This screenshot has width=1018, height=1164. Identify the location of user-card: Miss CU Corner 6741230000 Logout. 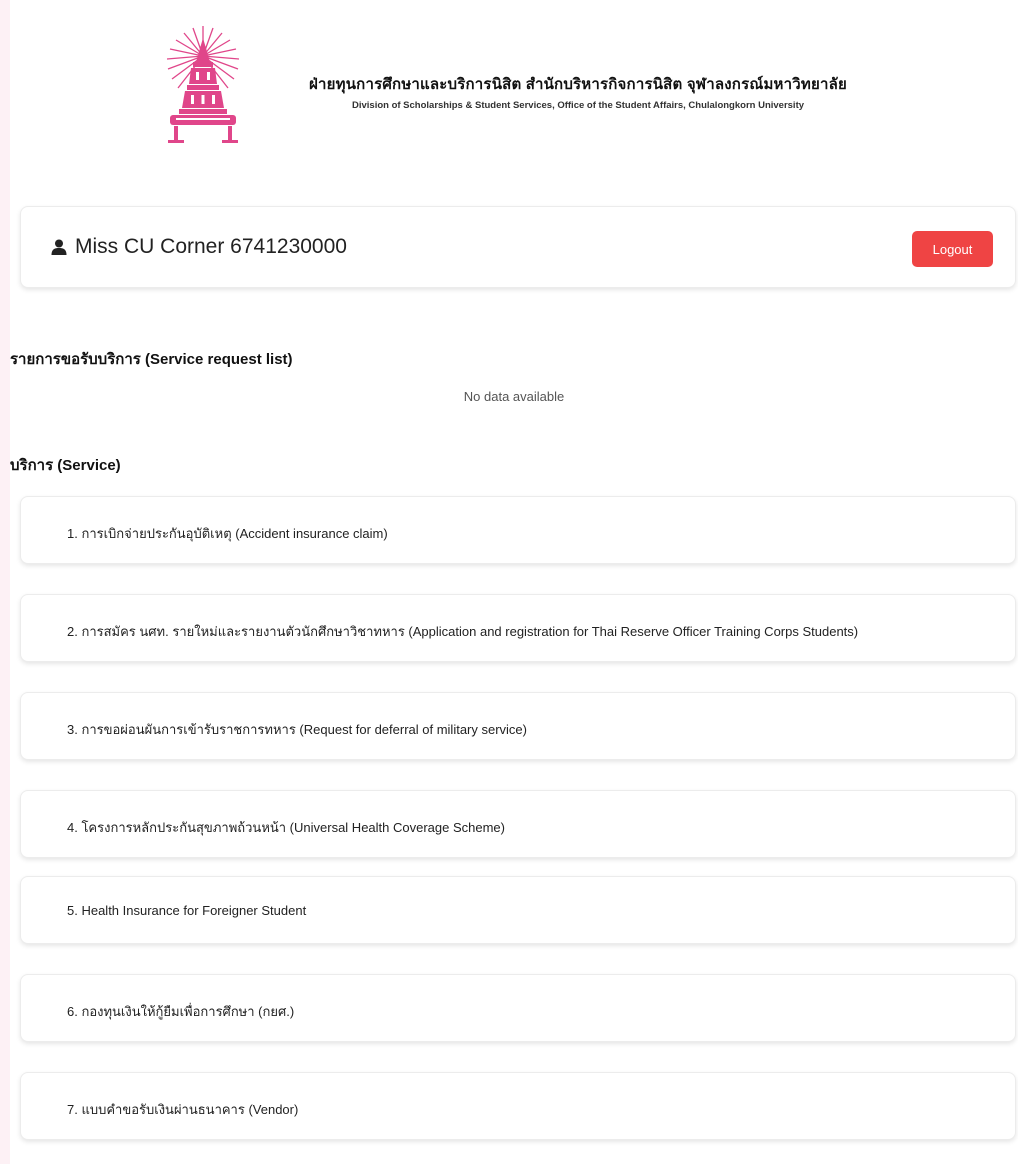
(518, 247).